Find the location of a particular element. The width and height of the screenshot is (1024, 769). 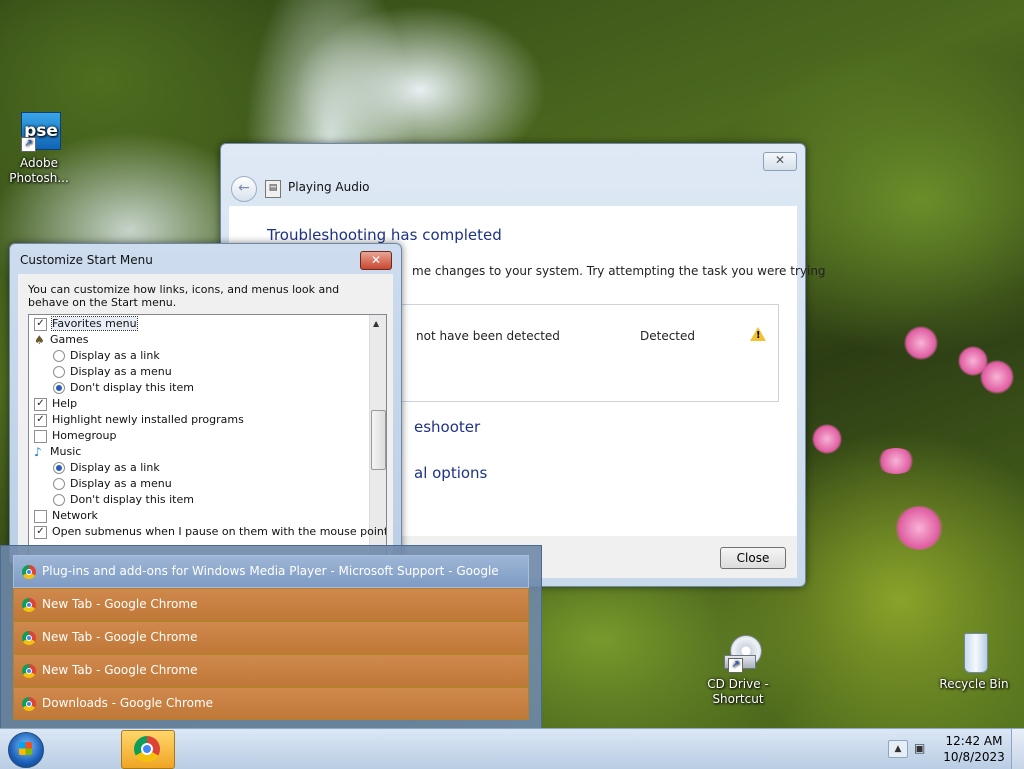

option-label: Highlight newly installed programs is located at coordinates (148, 419).